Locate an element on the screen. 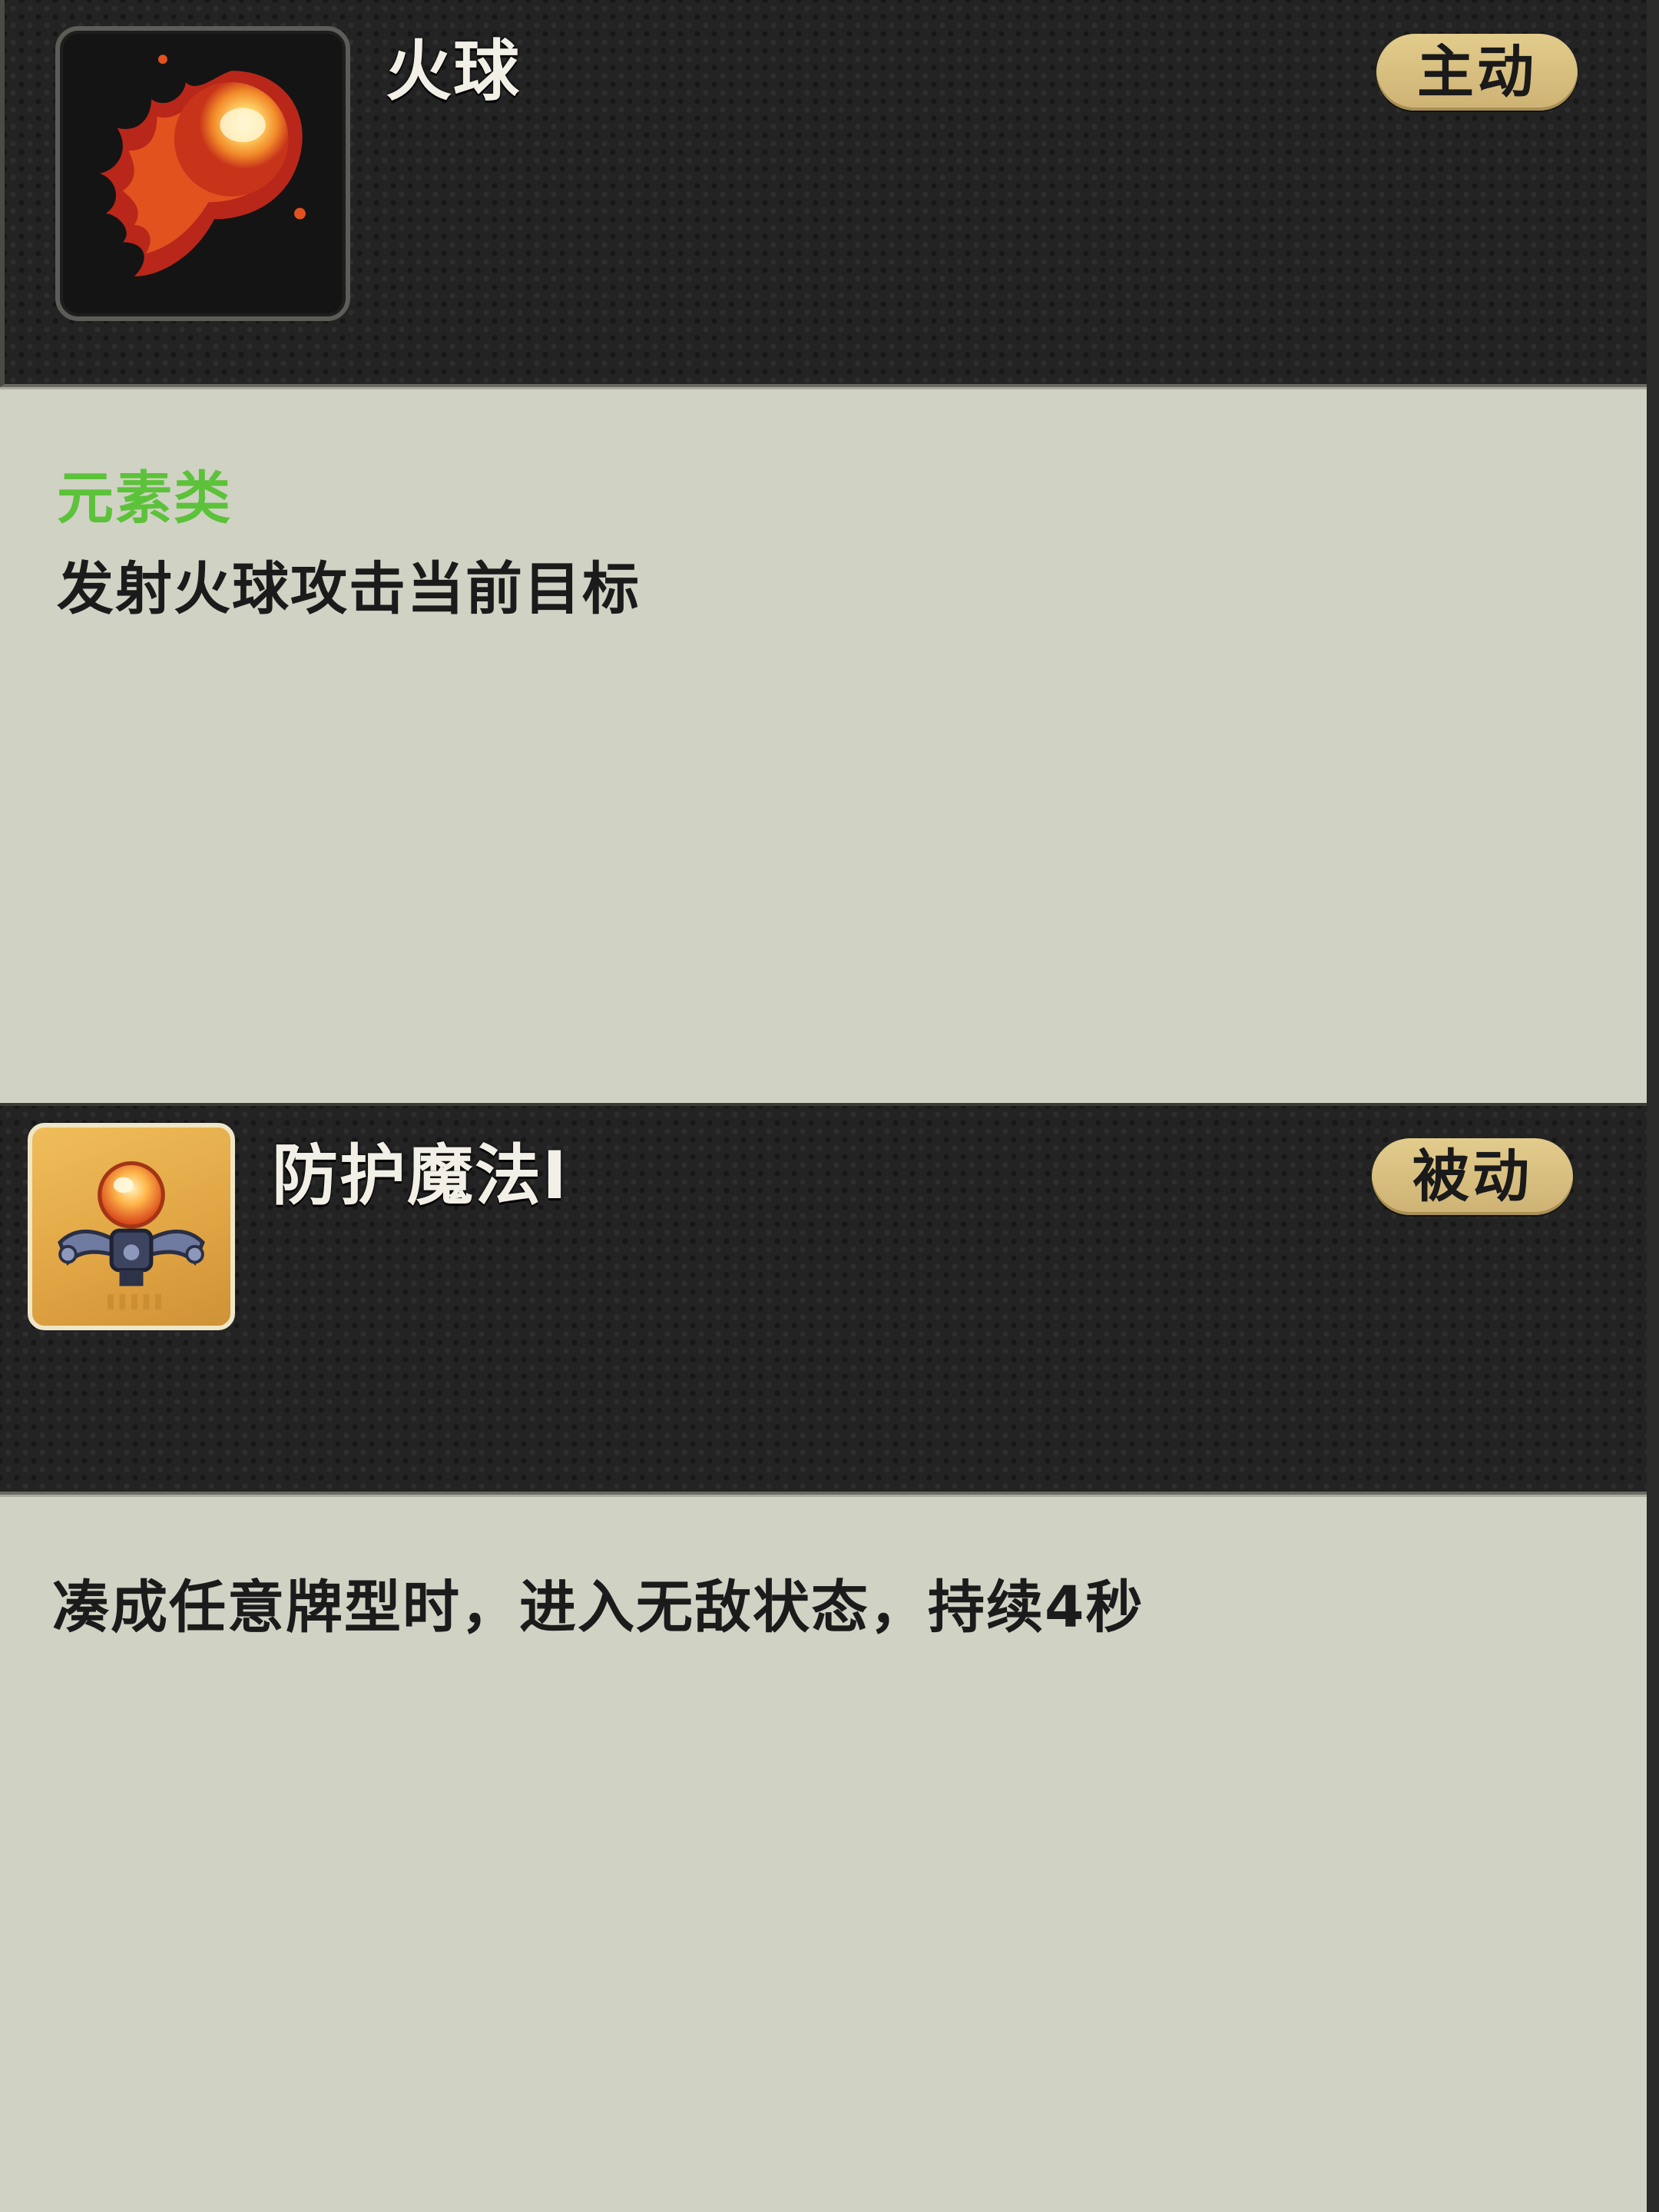  skill-type-badge: 主动 is located at coordinates (1477, 73).